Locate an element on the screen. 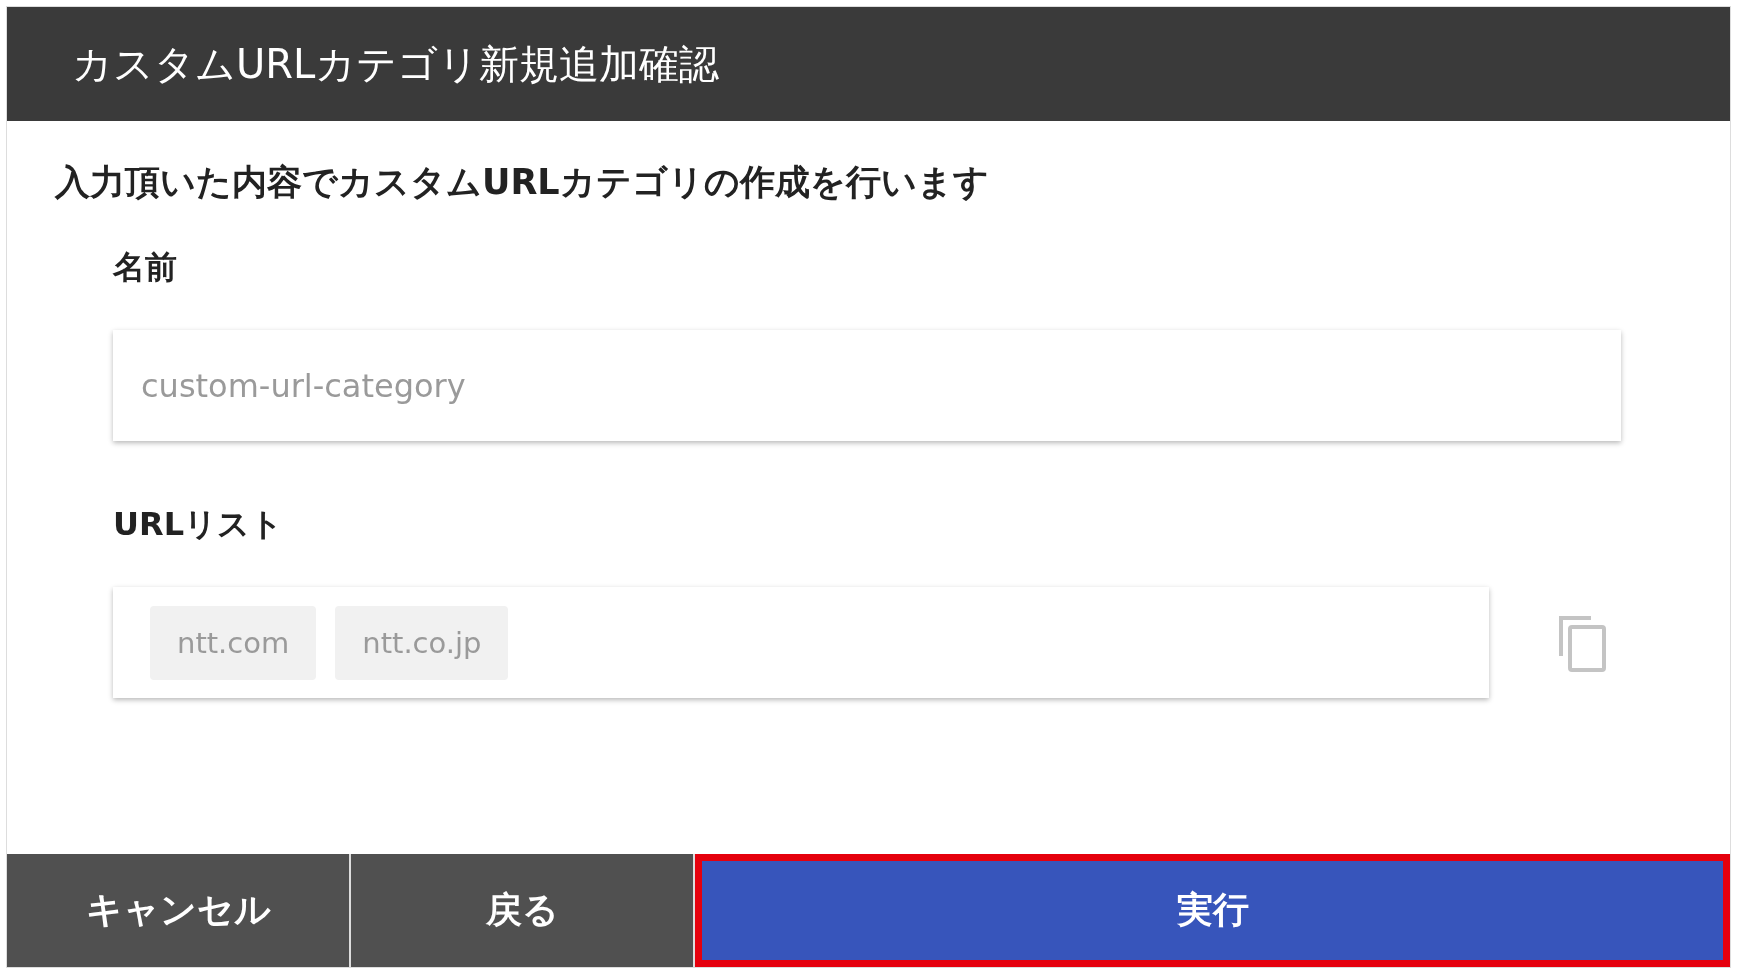 Image resolution: width=1737 pixels, height=976 pixels. field-label: 名前 is located at coordinates (145, 267).